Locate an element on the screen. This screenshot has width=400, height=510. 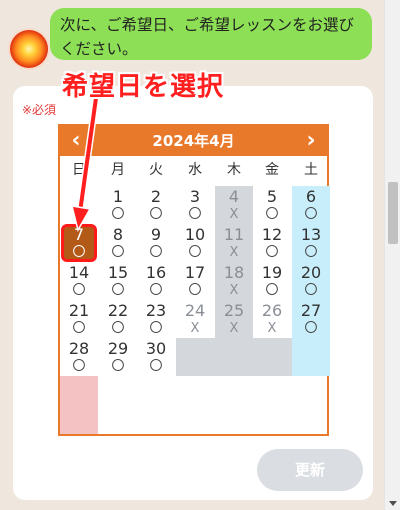
scrollbar is located at coordinates (392, 255).